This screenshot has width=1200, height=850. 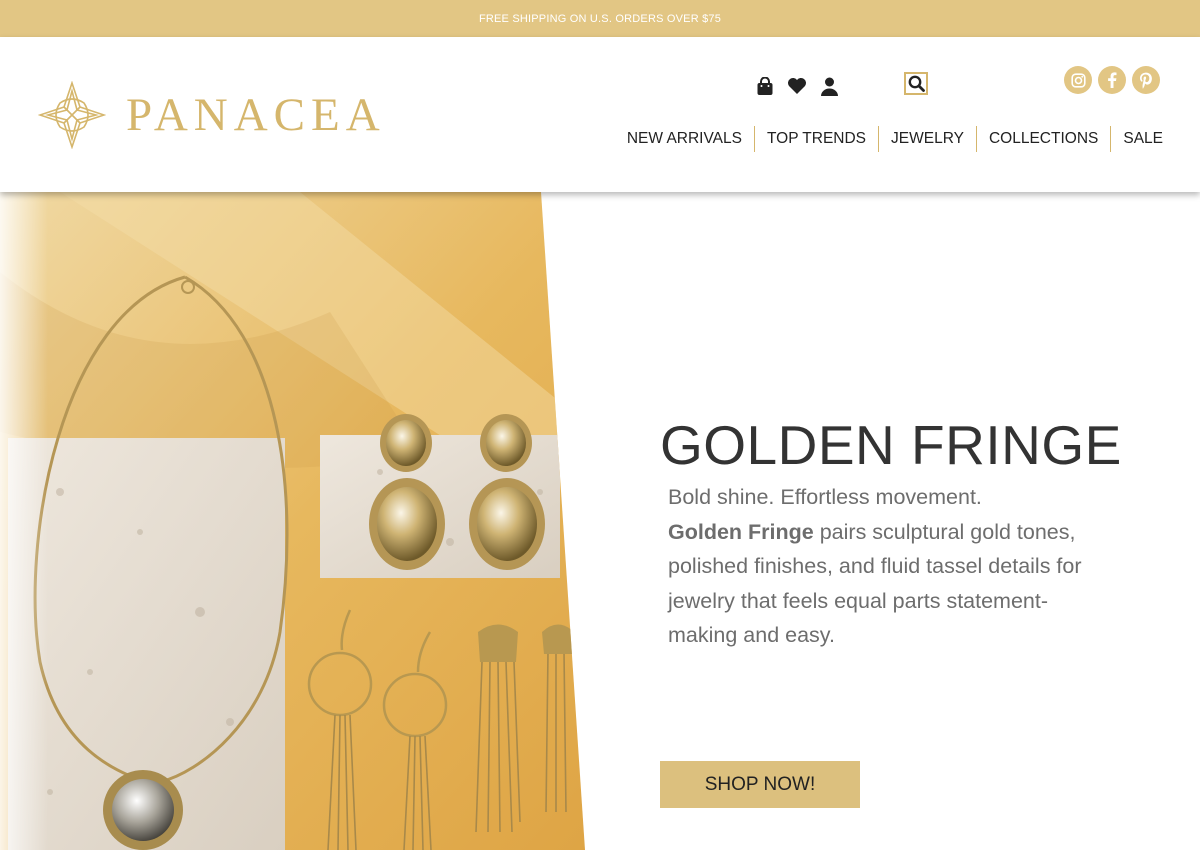 I want to click on heart-icon, so click(x=797, y=86).